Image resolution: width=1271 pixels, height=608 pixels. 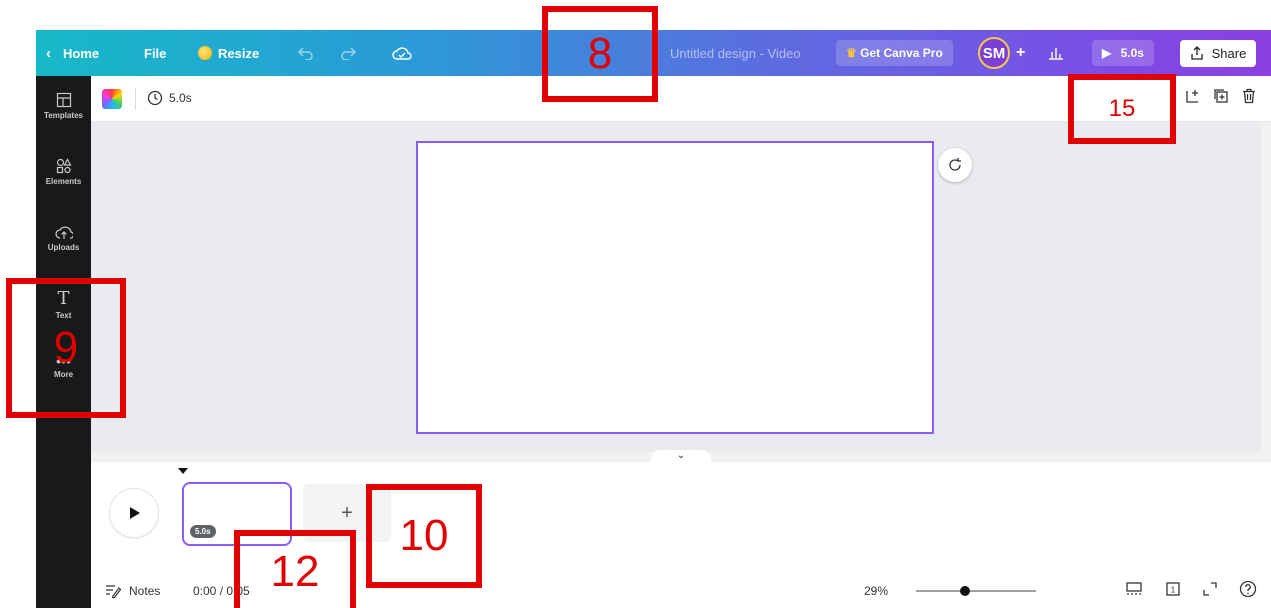 I want to click on grid-view-icon: 1, so click(x=1173, y=589).